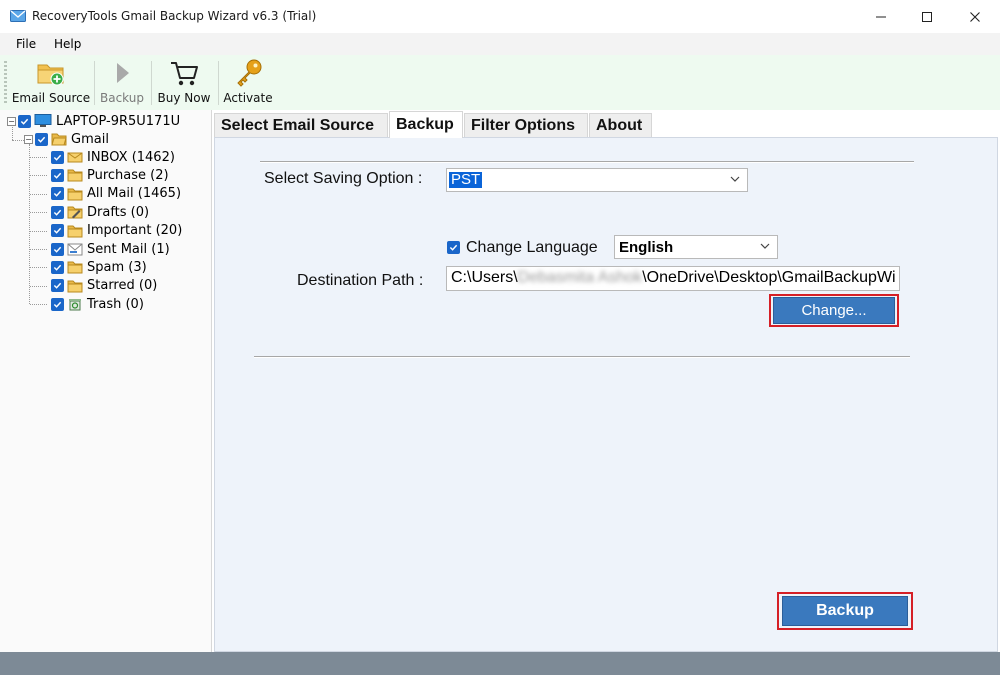 Image resolution: width=1000 pixels, height=675 pixels. What do you see at coordinates (975, 16) in the screenshot?
I see `close-button` at bounding box center [975, 16].